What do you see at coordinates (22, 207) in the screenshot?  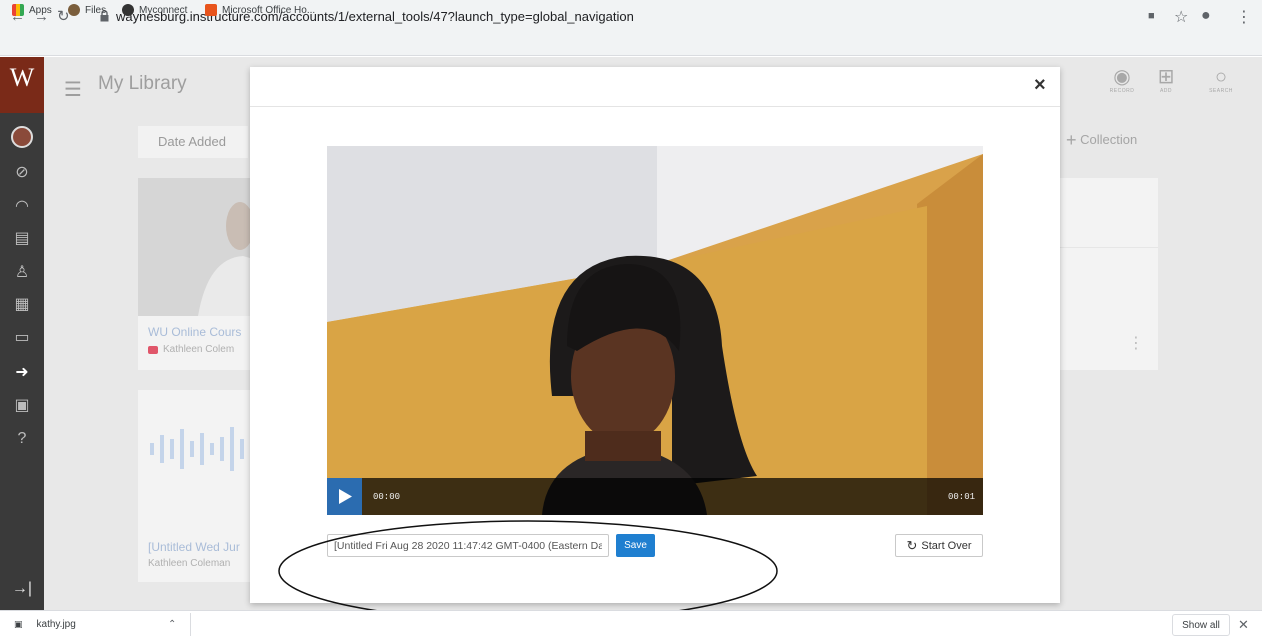 I see `dashboard-icon: ◠` at bounding box center [22, 207].